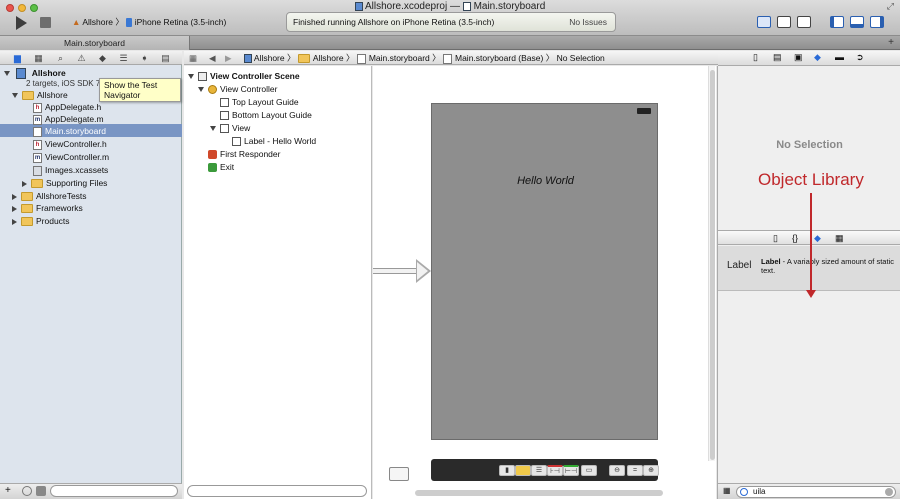 The width and height of the screenshot is (900, 499). What do you see at coordinates (129, 23) in the screenshot?
I see `device-icon` at bounding box center [129, 23].